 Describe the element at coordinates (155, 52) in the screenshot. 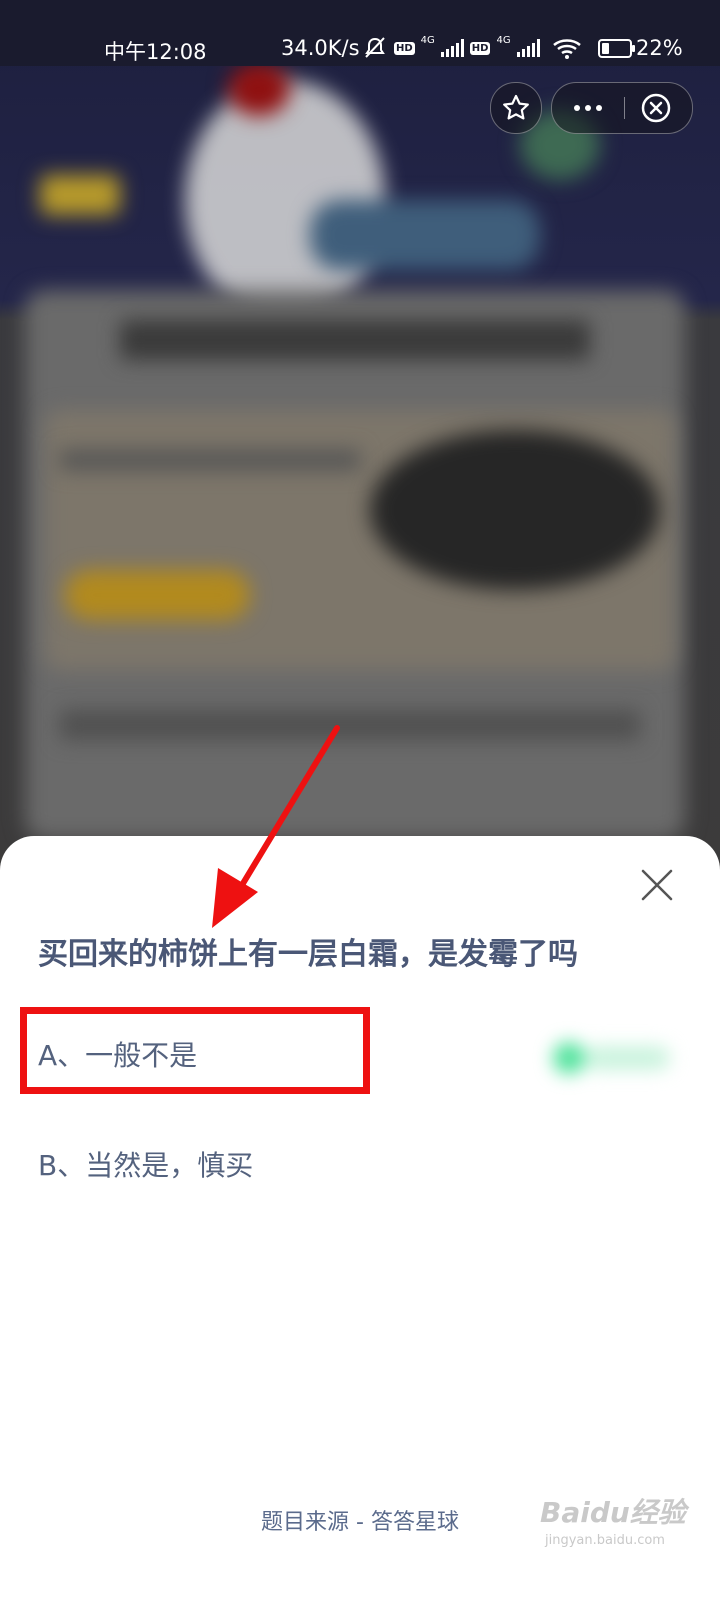

I see `status-time: 中午12:08` at that location.